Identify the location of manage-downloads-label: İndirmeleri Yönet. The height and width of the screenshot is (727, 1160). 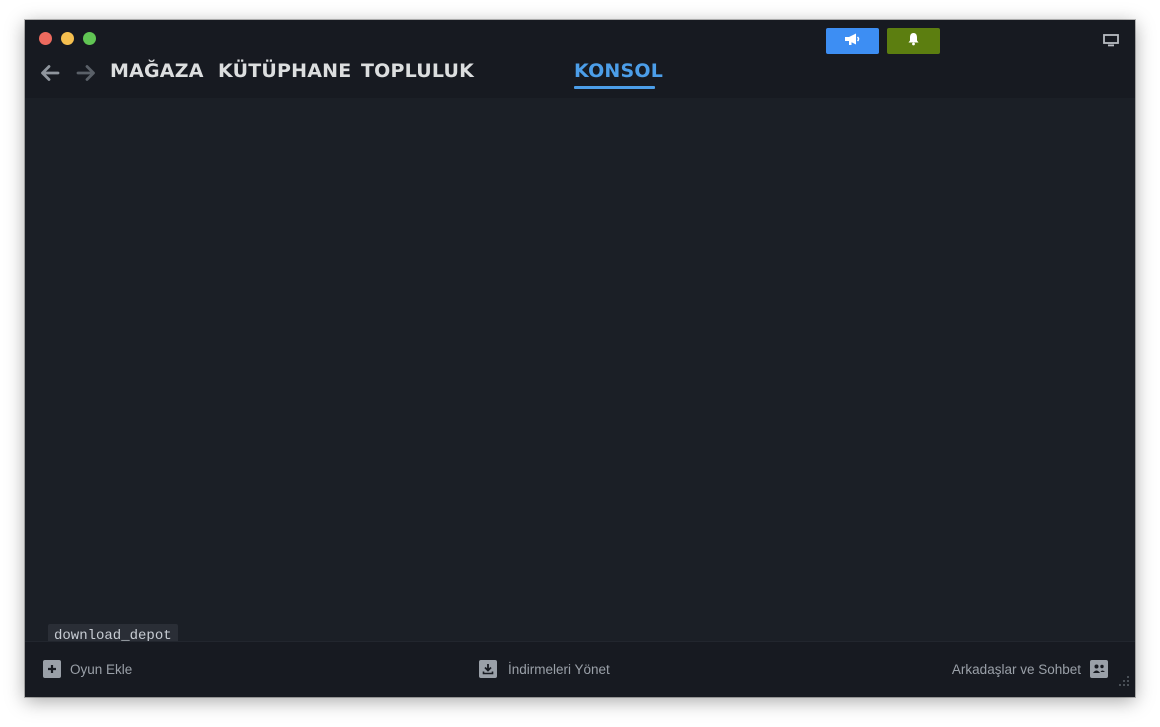
(559, 669).